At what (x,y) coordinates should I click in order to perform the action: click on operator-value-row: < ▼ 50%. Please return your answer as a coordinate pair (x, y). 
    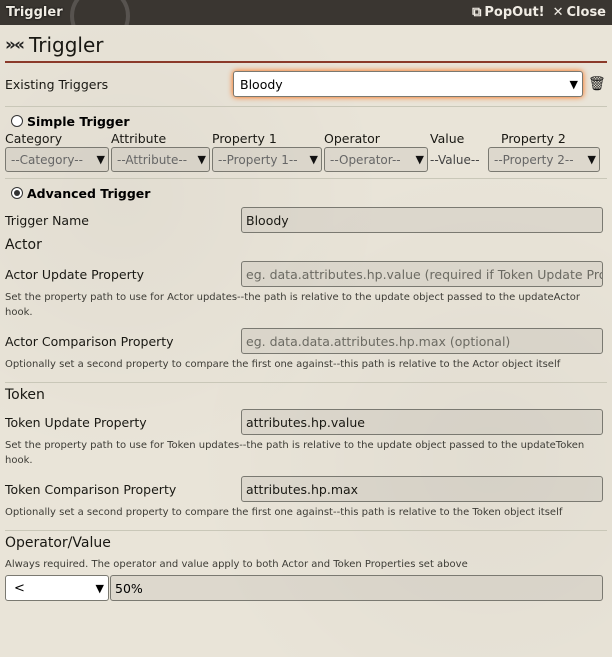
    Looking at the image, I should click on (306, 588).